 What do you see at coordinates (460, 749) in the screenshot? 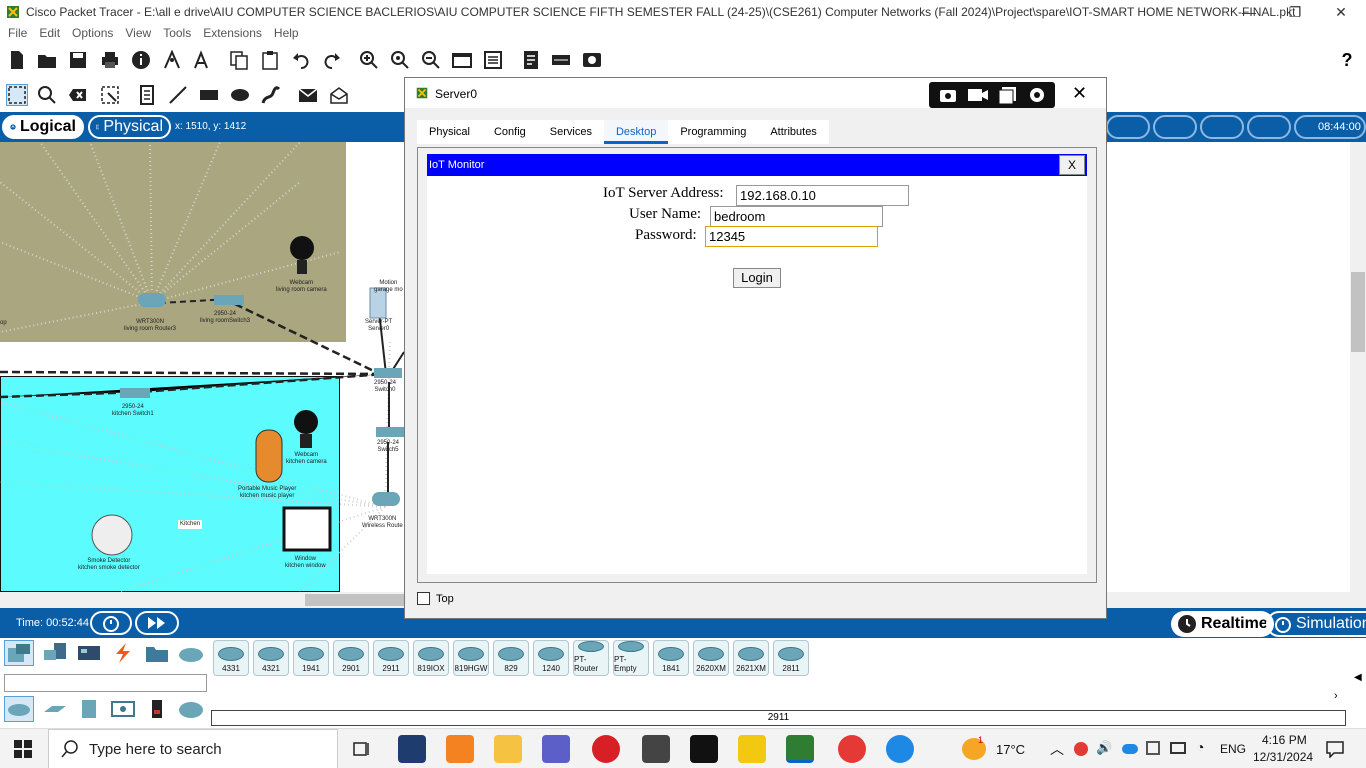
I see `xampp-app-icon` at bounding box center [460, 749].